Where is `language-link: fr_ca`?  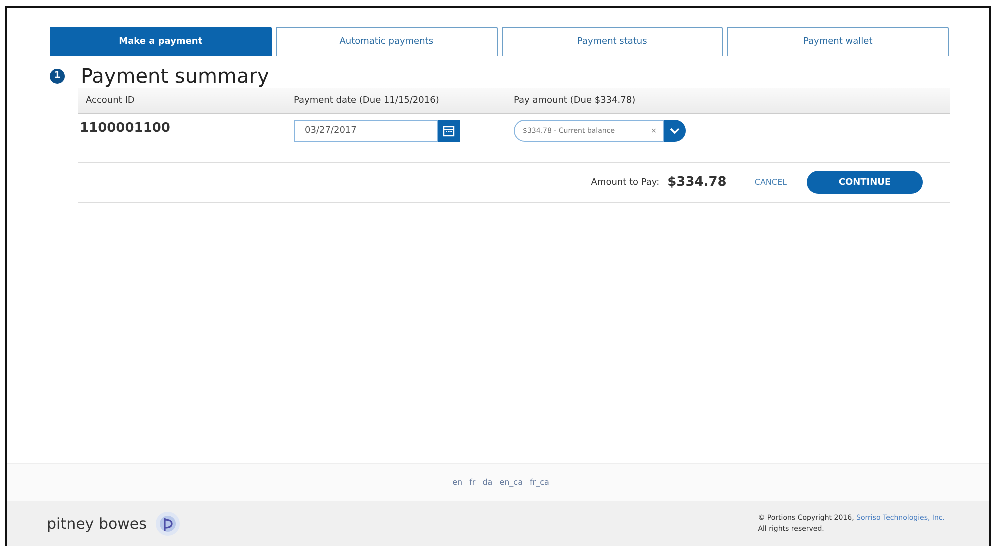
language-link: fr_ca is located at coordinates (540, 482).